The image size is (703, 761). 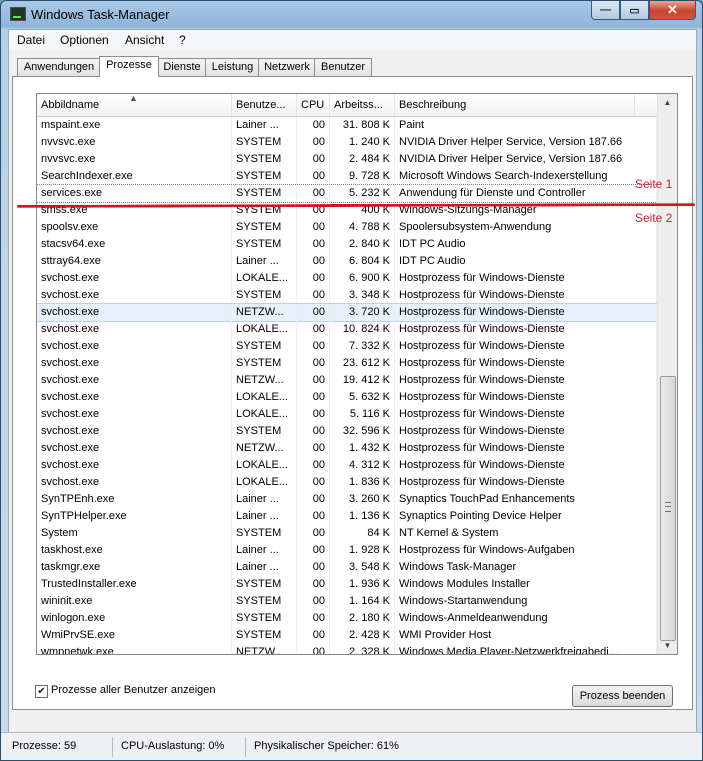 I want to click on scrollbar-thumb, so click(x=668, y=508).